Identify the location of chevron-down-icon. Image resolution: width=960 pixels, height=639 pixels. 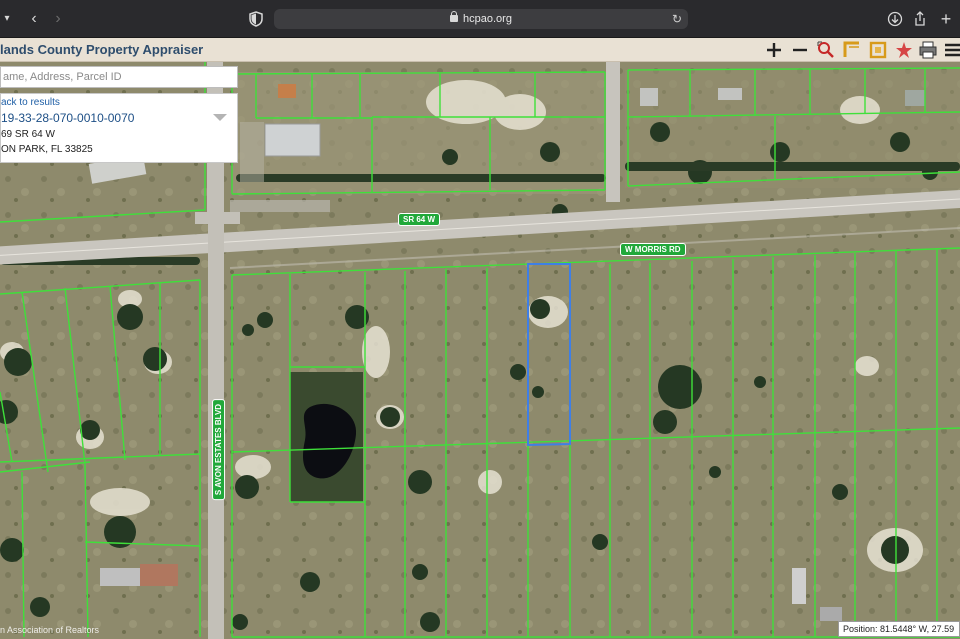
(220, 117).